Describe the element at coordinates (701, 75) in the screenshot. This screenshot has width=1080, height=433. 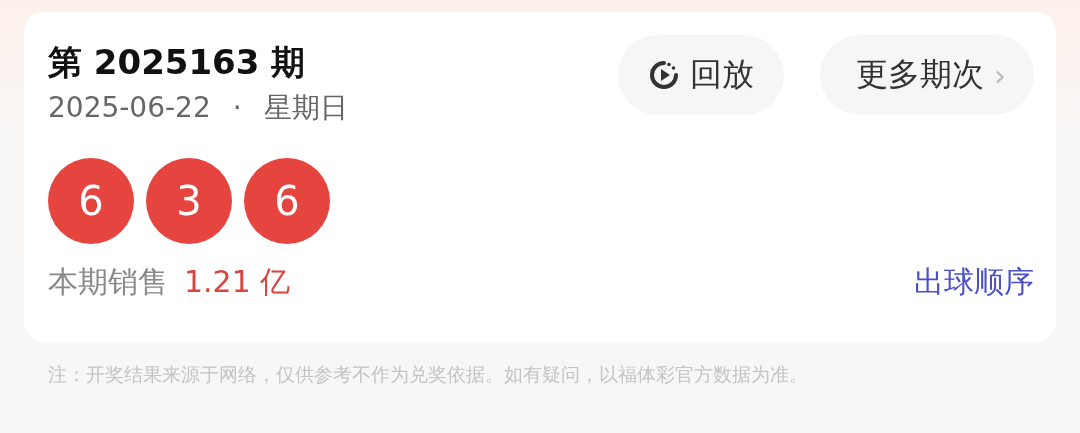
I see `replay-button: 回放` at that location.